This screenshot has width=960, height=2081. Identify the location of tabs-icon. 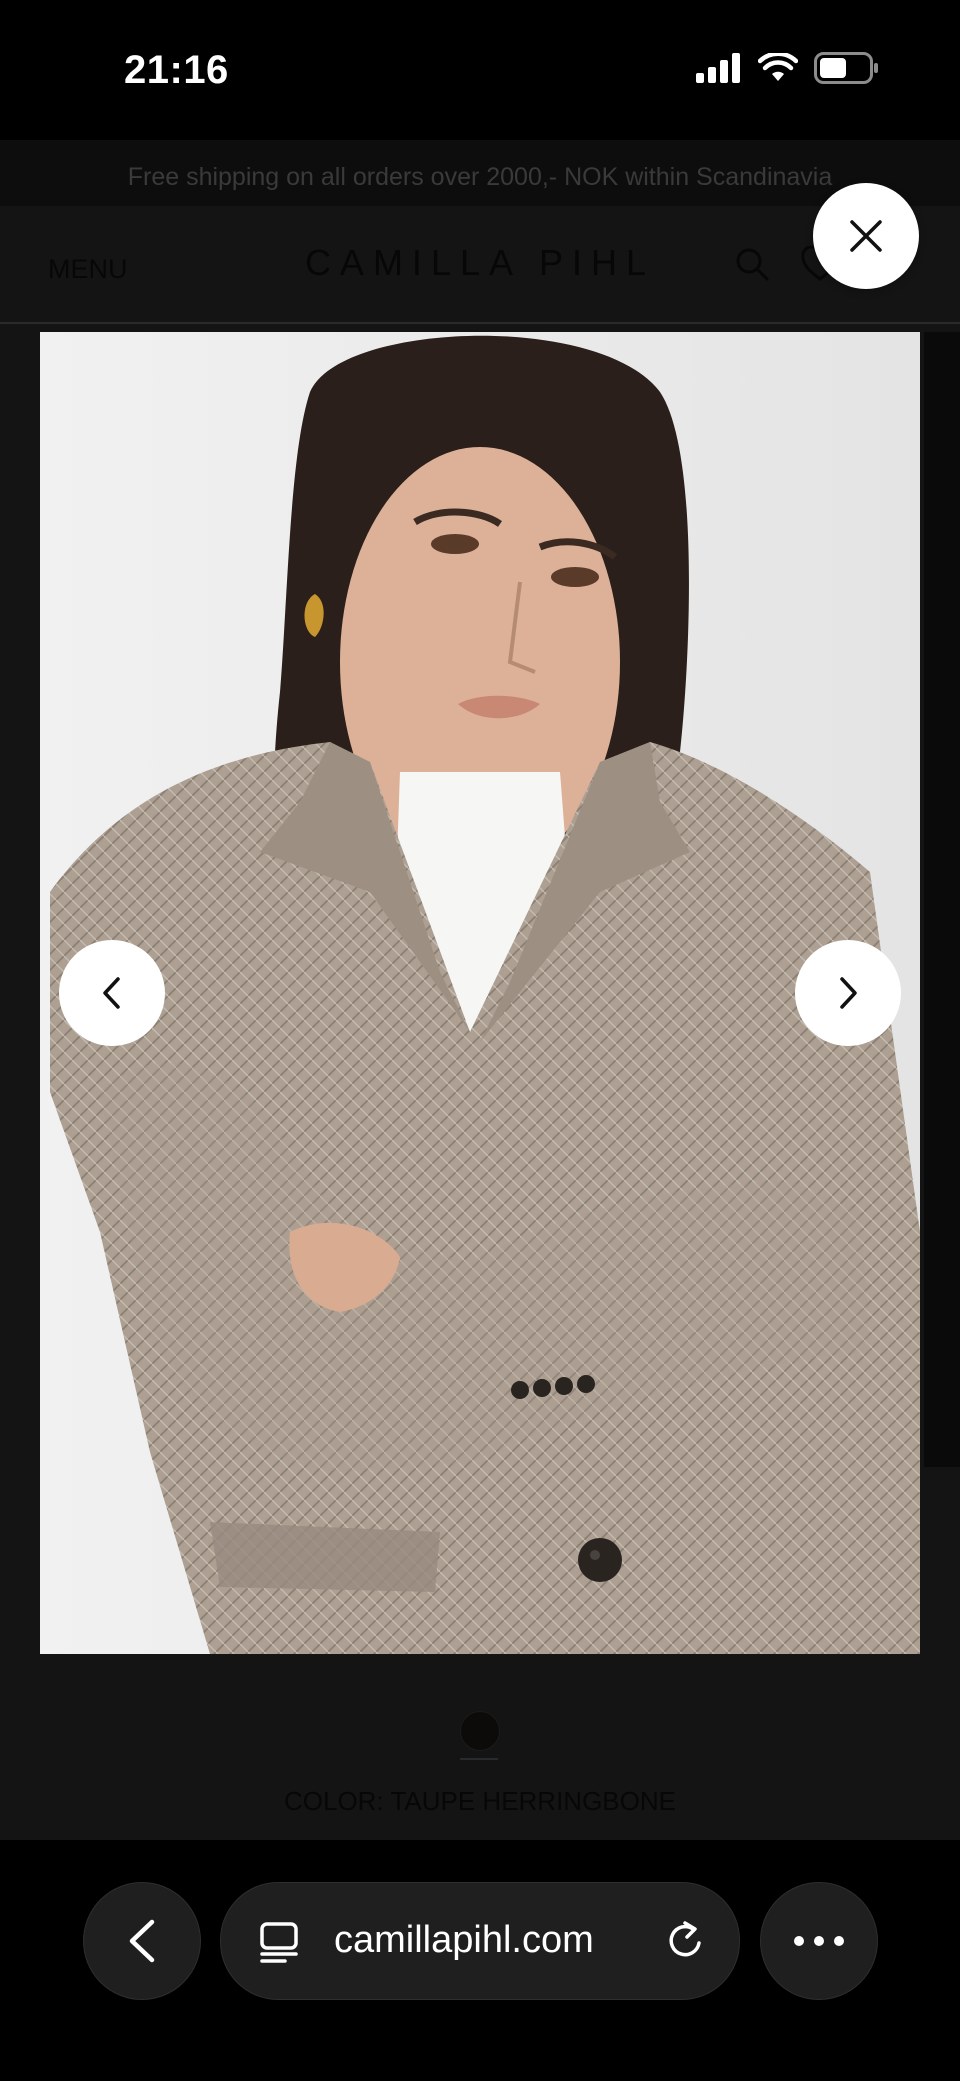
(279, 1942).